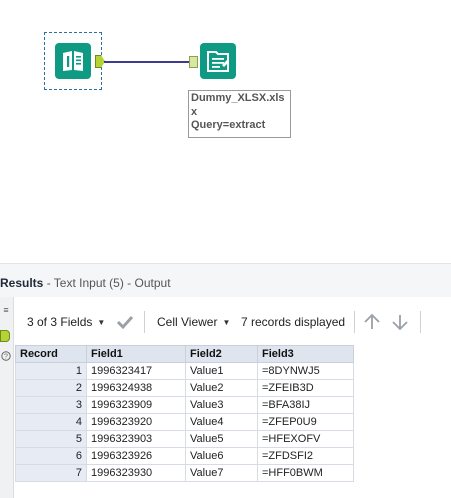 The height and width of the screenshot is (498, 451). I want to click on data-cell: =BFA38IJ, so click(305, 405).